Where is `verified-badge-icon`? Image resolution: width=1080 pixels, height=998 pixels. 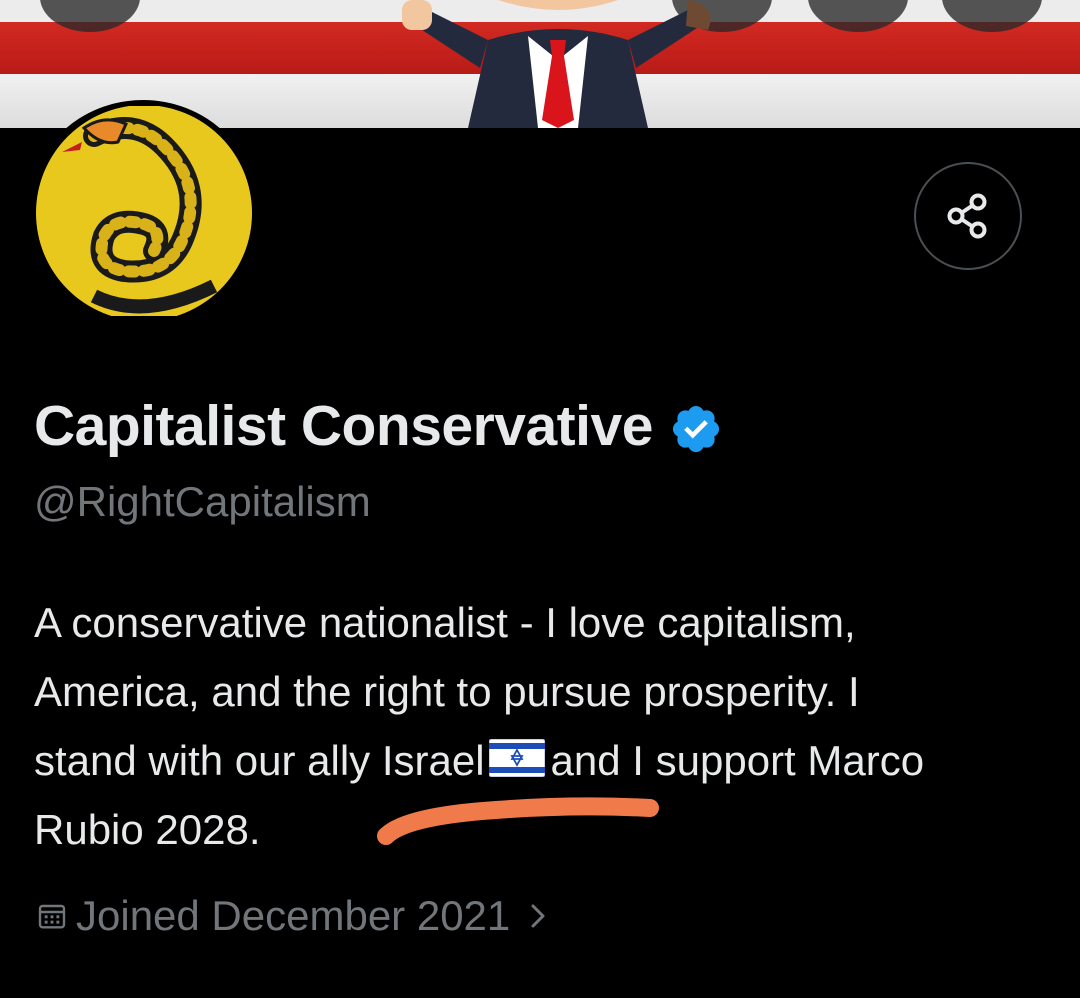
verified-badge-icon is located at coordinates (696, 429).